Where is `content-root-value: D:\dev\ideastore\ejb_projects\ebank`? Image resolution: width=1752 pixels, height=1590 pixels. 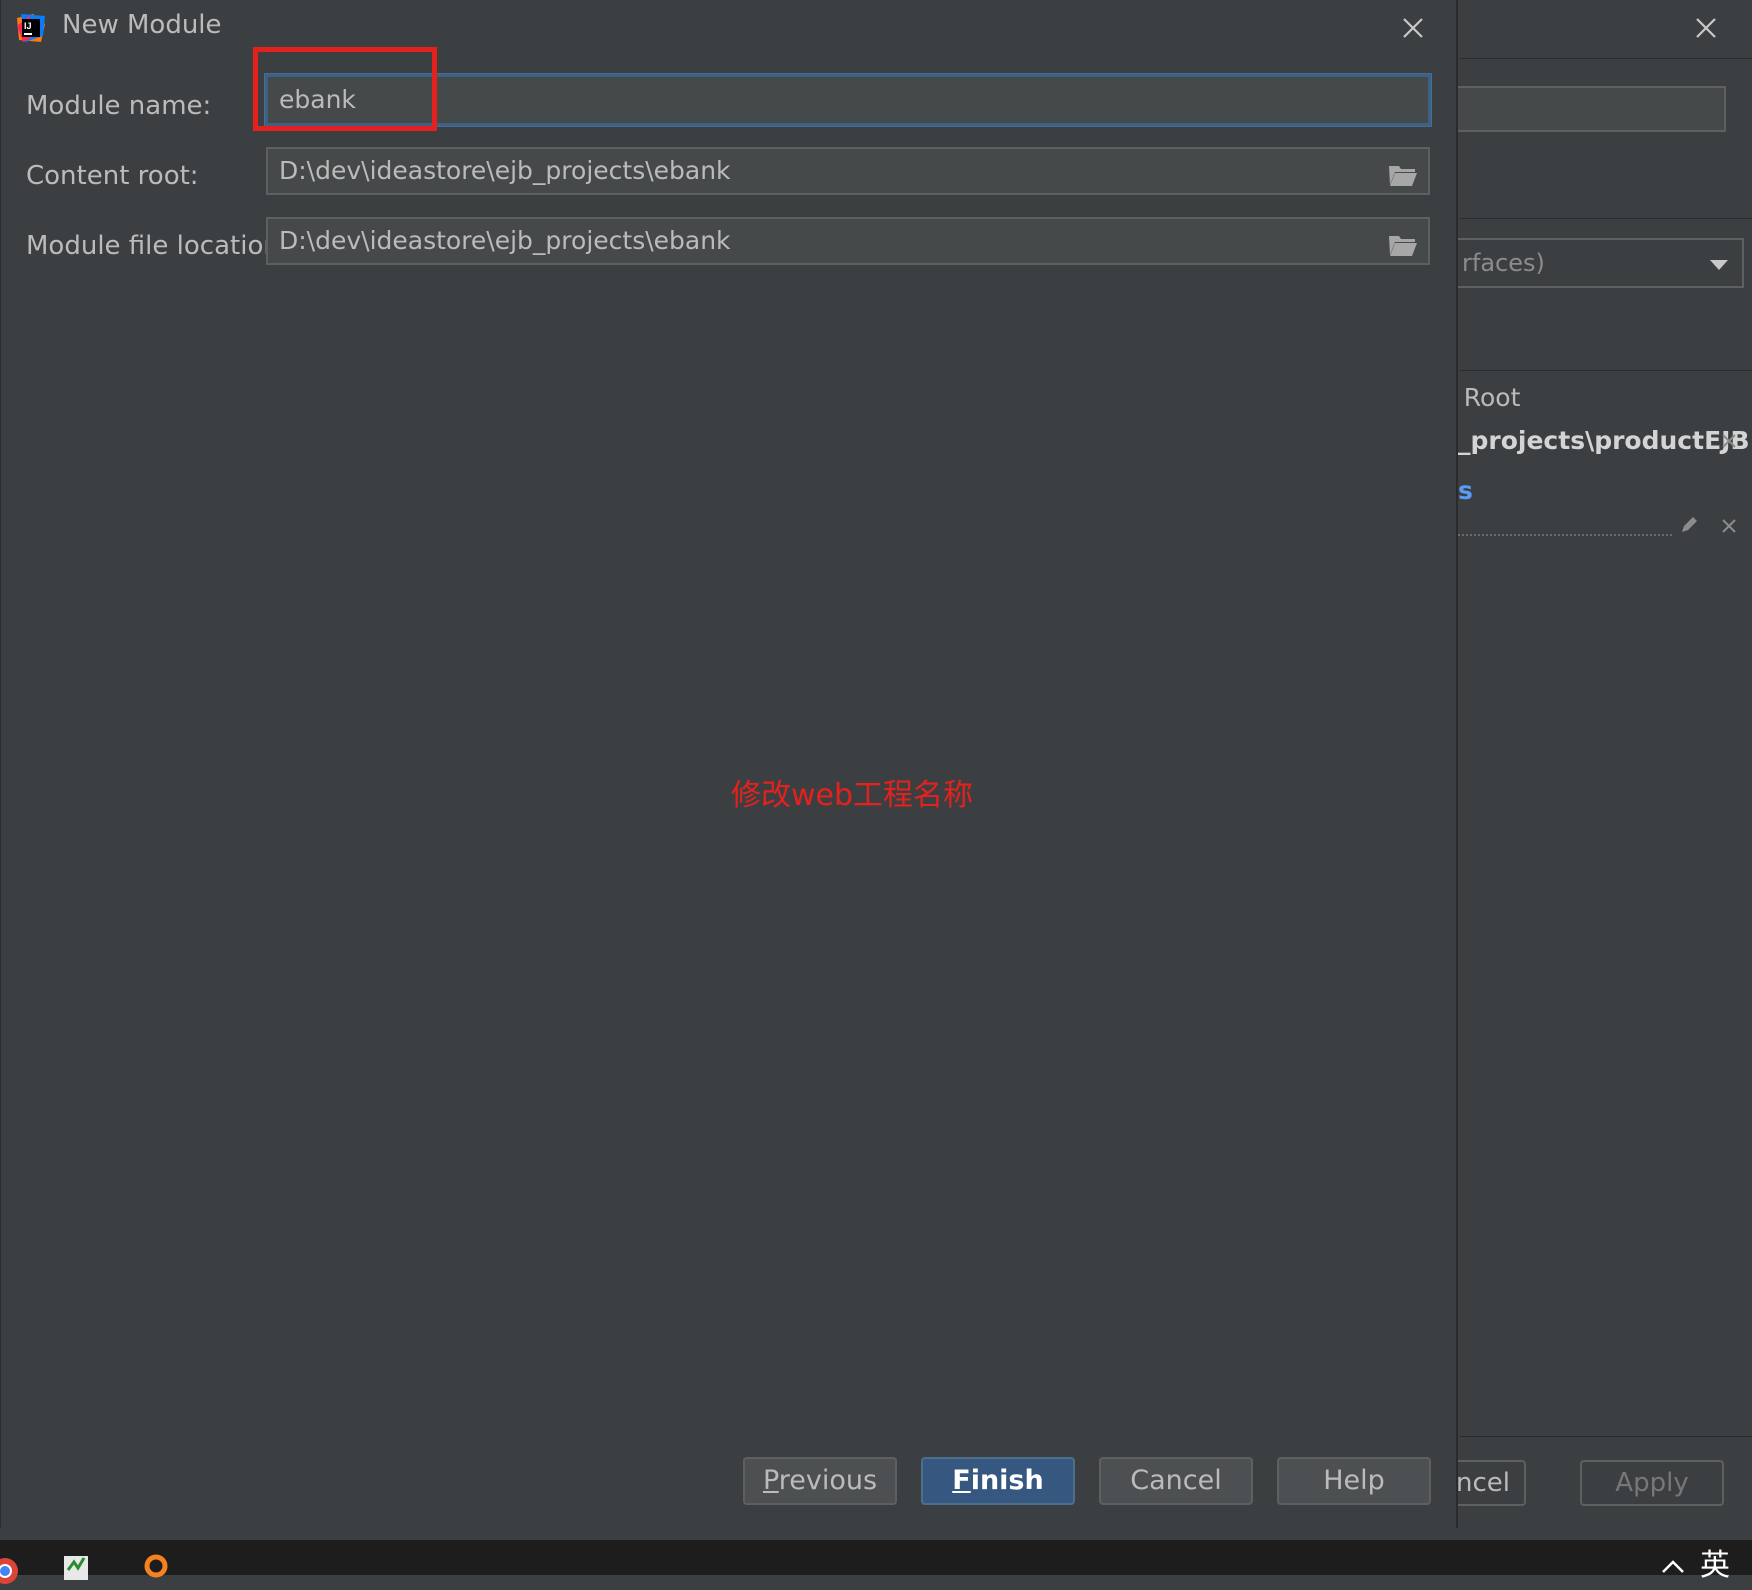
content-root-value: D:\dev\ideastore\ejb_projects\ebank is located at coordinates (505, 170).